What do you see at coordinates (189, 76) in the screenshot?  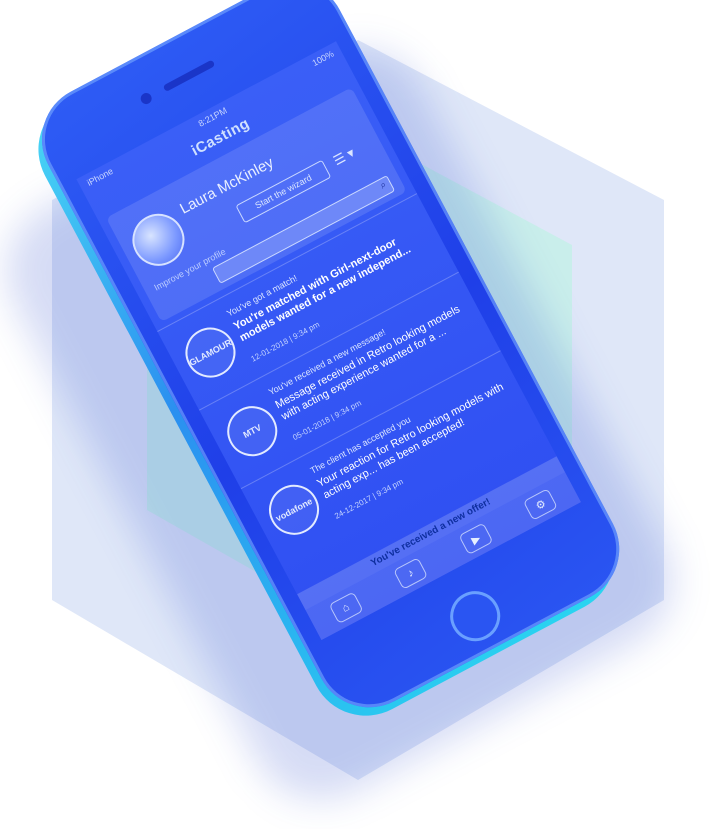 I see `speaker-grille` at bounding box center [189, 76].